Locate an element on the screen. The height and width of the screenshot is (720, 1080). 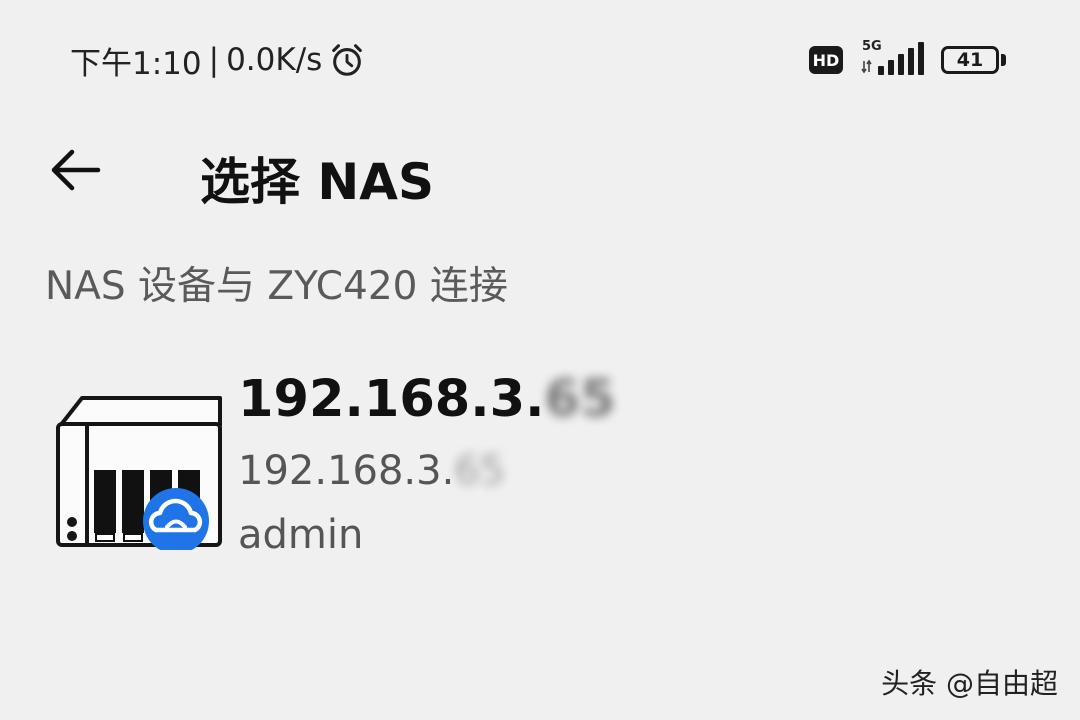
watermark: 头条 @自由超 is located at coordinates (969, 683).